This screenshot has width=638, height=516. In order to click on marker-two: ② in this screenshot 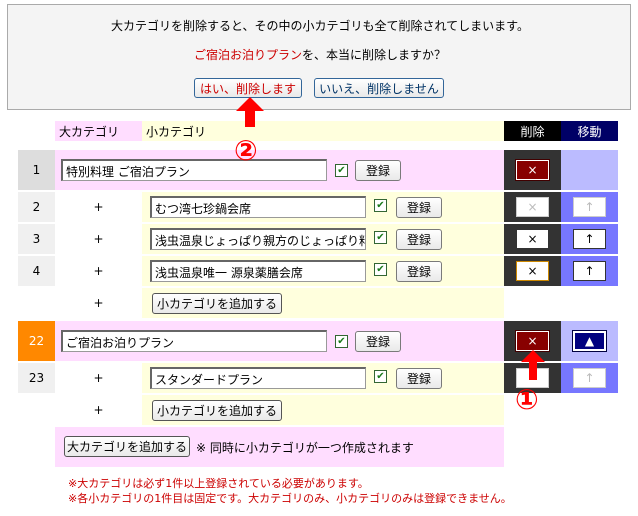, I will do `click(246, 150)`.